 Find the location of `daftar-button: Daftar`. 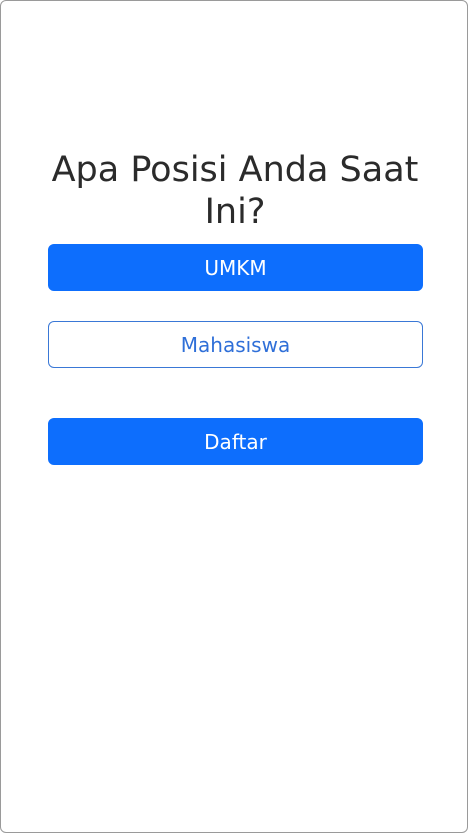

daftar-button: Daftar is located at coordinates (235, 441).